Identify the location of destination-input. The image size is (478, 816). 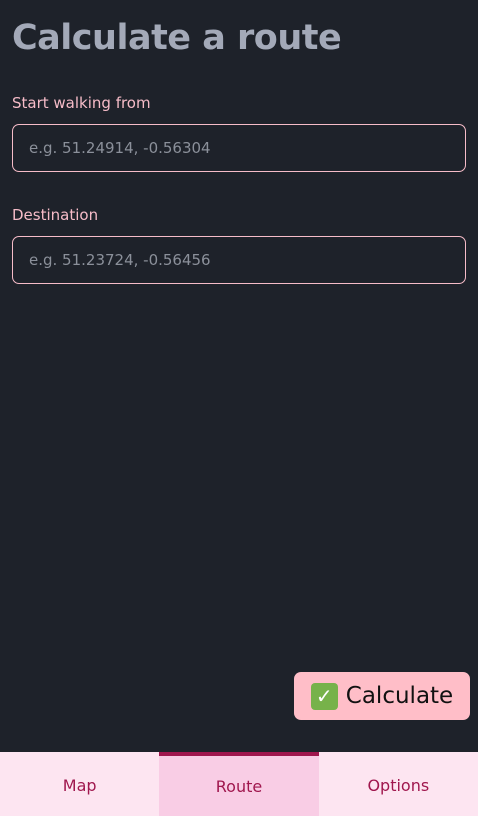
(239, 260).